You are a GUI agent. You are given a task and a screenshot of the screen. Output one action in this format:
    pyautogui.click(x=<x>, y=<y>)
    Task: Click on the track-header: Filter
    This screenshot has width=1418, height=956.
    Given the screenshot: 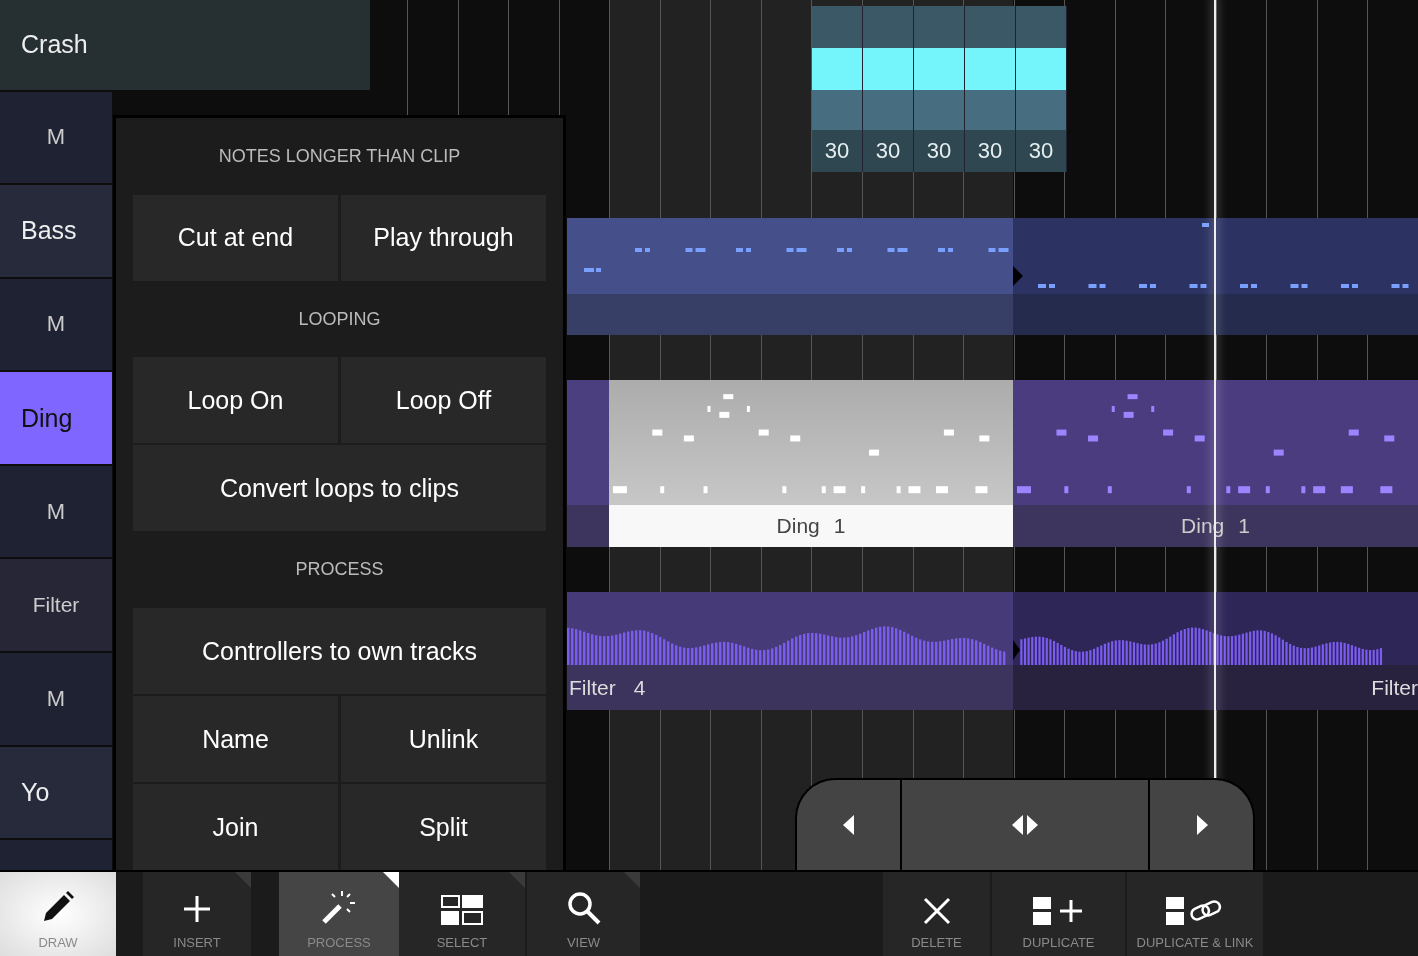 What is the action you would take?
    pyautogui.click(x=56, y=605)
    